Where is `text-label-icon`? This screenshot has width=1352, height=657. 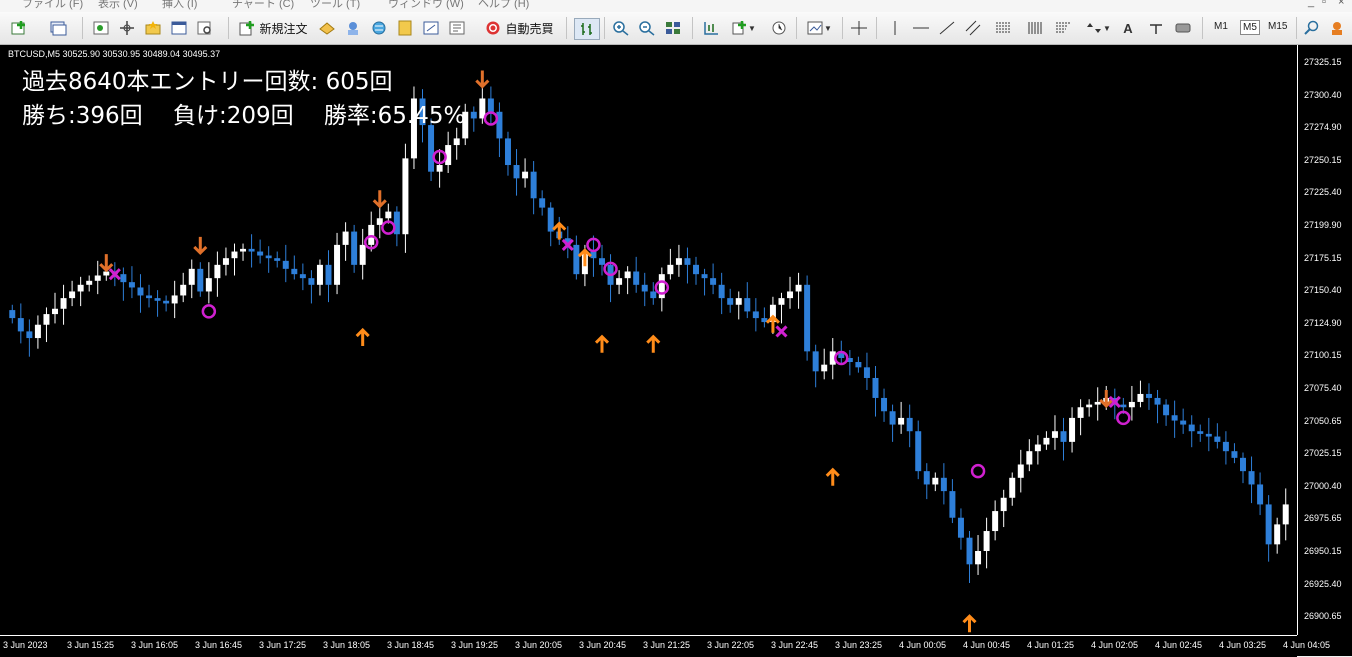 text-label-icon is located at coordinates (1156, 29).